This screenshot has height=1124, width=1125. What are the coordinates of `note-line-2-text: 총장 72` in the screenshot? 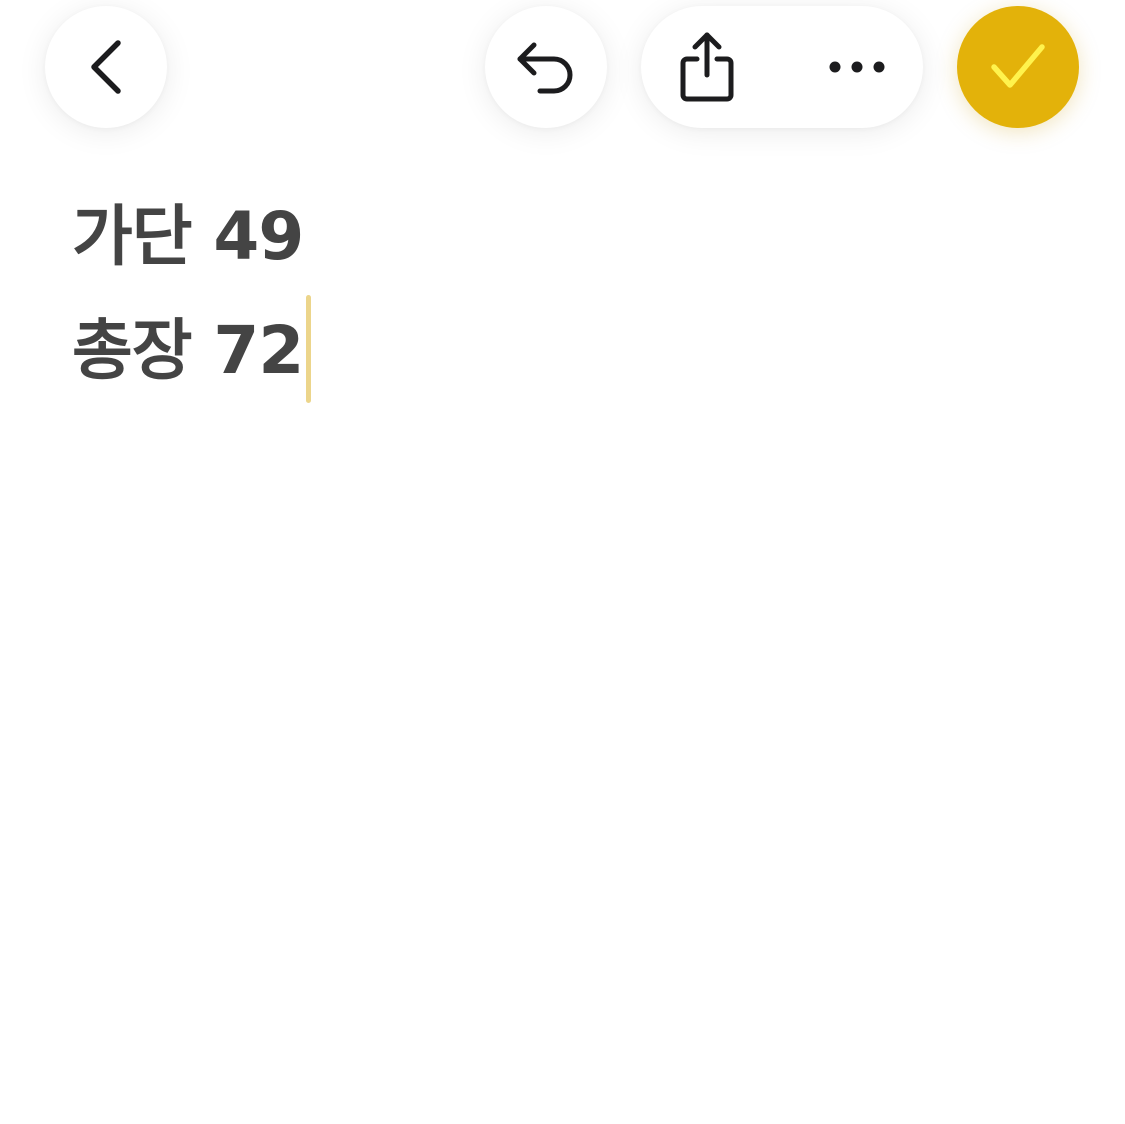 It's located at (188, 350).